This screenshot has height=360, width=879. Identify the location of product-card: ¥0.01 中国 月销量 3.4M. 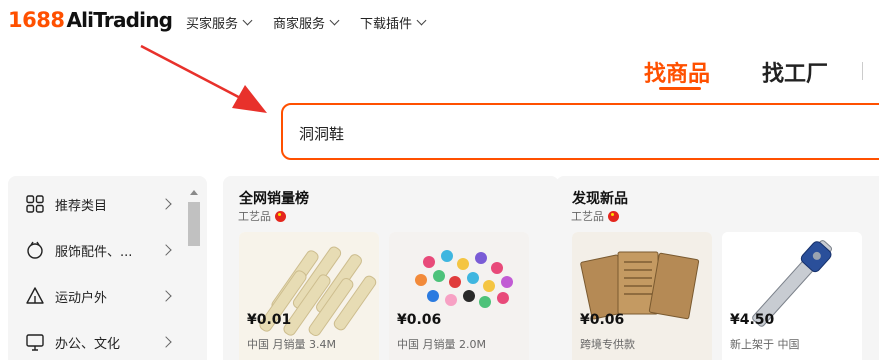
(309, 296).